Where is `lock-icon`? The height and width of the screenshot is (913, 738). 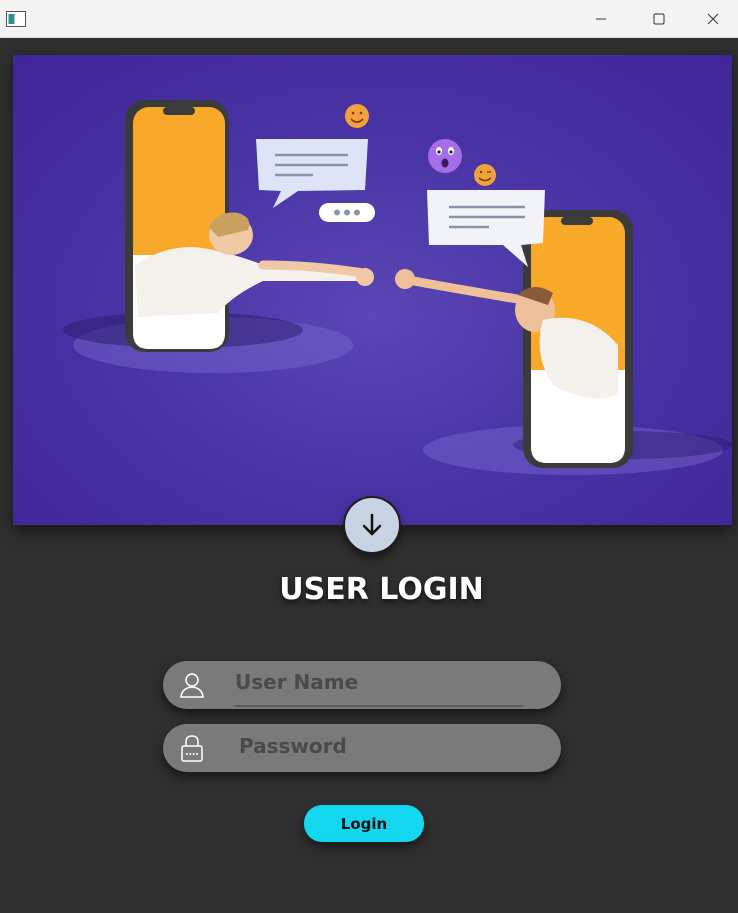 lock-icon is located at coordinates (192, 748).